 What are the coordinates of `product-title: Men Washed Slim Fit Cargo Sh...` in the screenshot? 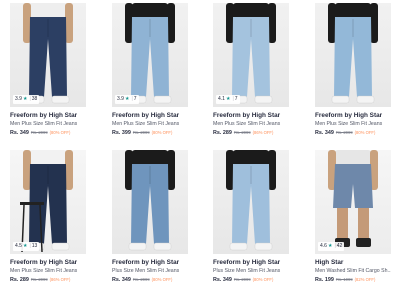 It's located at (353, 271).